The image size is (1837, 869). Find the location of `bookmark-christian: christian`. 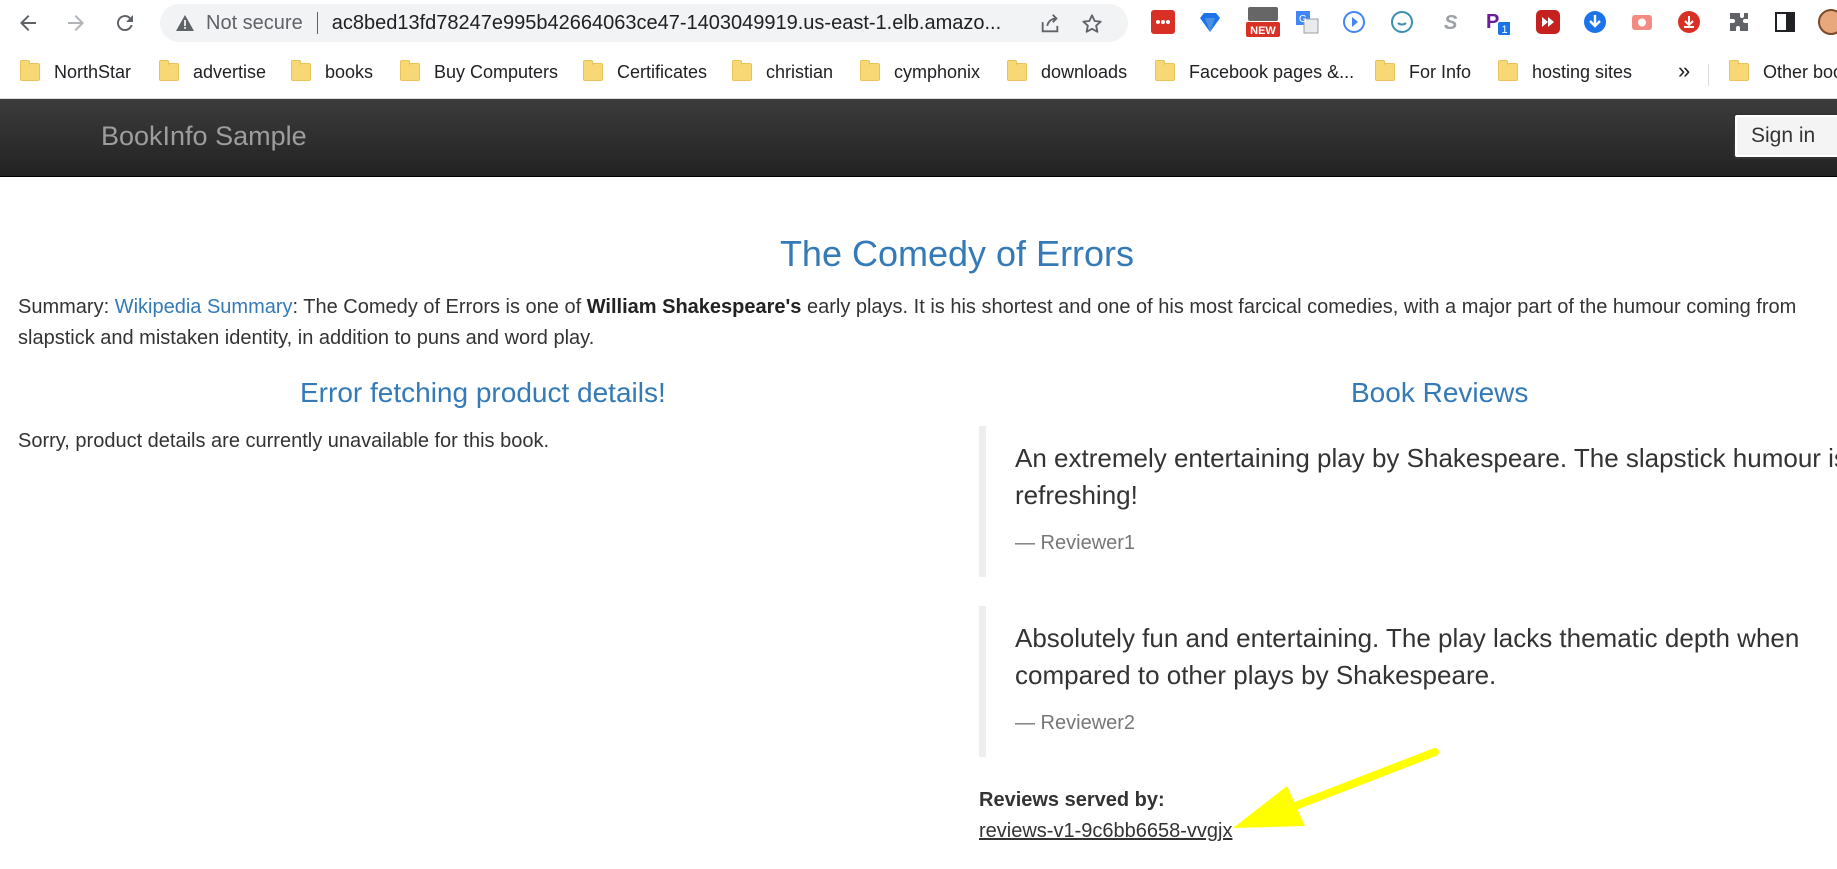

bookmark-christian: christian is located at coordinates (782, 72).